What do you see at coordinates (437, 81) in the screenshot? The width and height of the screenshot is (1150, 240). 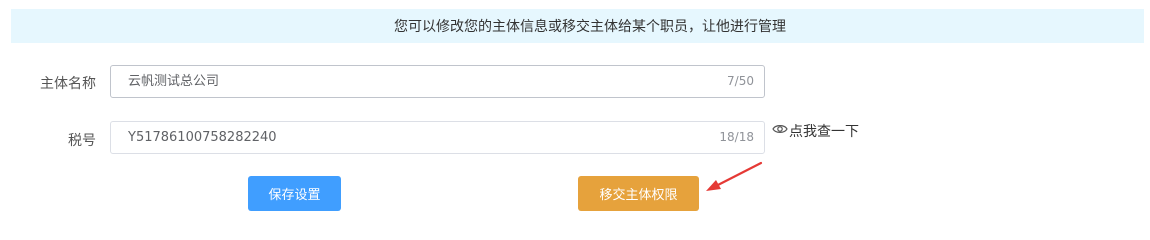 I see `entity-name-input: 云帆测试总公司 7/50` at bounding box center [437, 81].